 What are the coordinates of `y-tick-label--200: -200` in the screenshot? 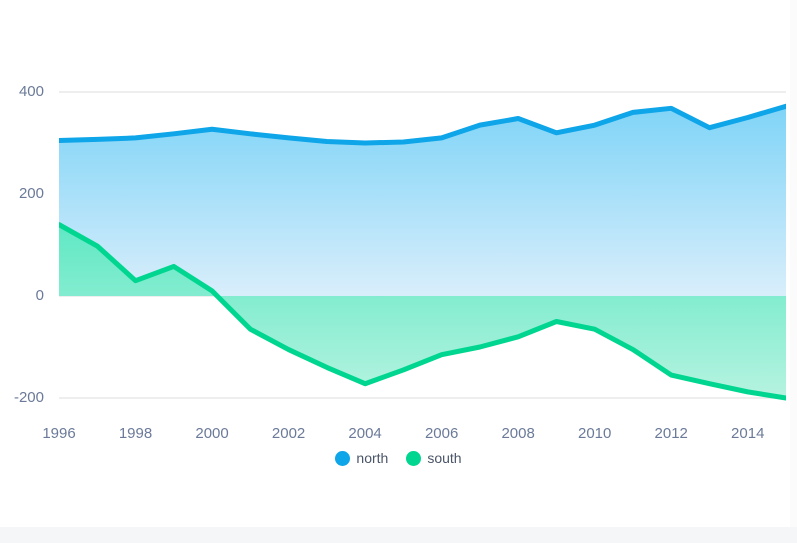 It's located at (28, 397).